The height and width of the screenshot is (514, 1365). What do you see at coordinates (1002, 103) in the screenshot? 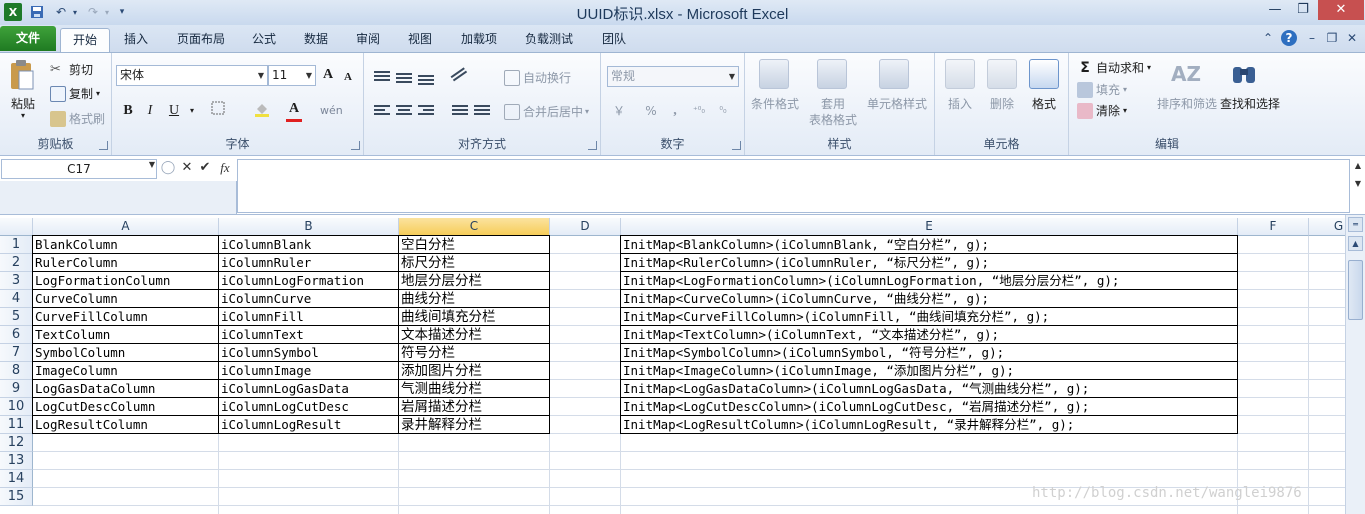
I see `delete-cells-label: 删除` at bounding box center [1002, 103].